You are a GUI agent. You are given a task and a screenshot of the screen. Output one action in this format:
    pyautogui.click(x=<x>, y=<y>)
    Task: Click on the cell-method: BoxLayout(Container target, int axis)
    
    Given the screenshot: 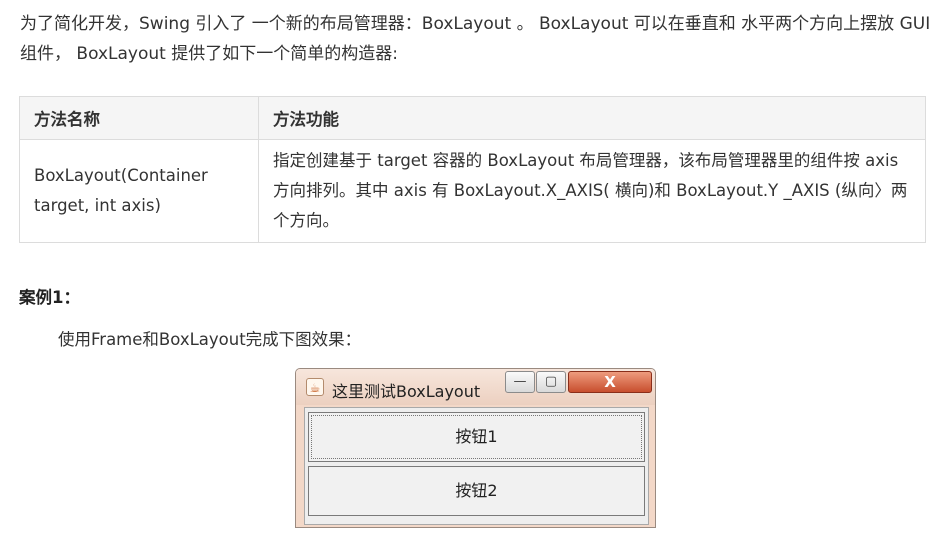 What is the action you would take?
    pyautogui.click(x=139, y=191)
    